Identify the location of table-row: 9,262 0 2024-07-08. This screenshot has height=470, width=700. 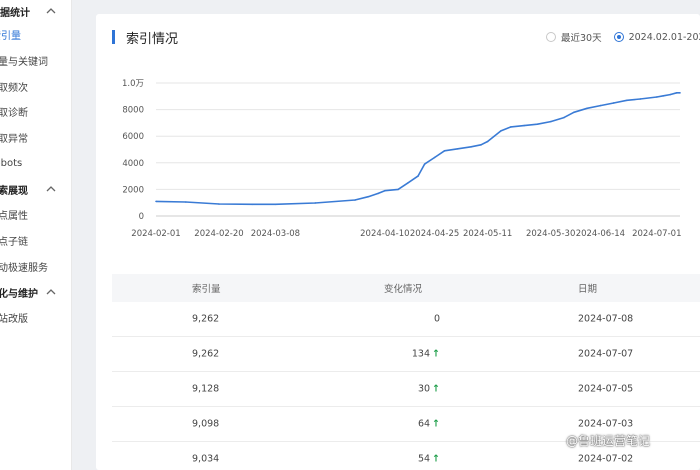
(406, 319).